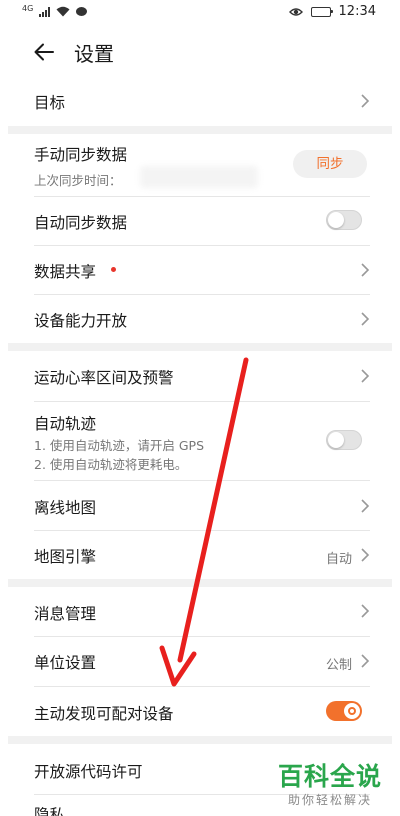 The image size is (400, 816). What do you see at coordinates (200, 101) in the screenshot?
I see `row-goal: 目标` at bounding box center [200, 101].